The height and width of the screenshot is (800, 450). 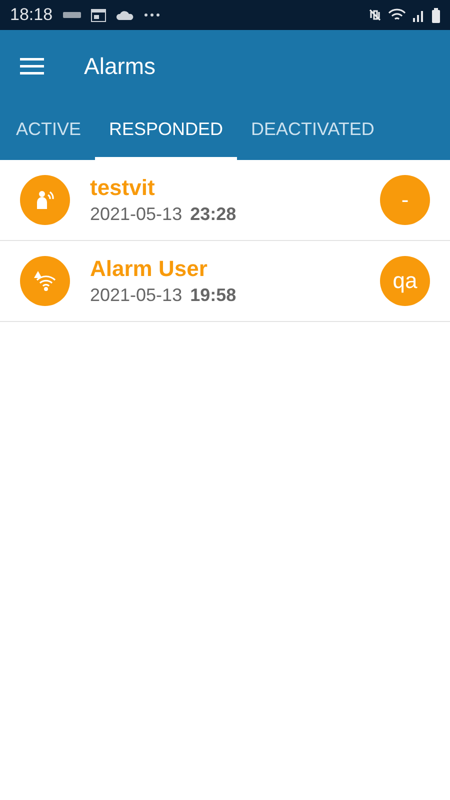 I want to click on responder-badge: qa, so click(x=405, y=281).